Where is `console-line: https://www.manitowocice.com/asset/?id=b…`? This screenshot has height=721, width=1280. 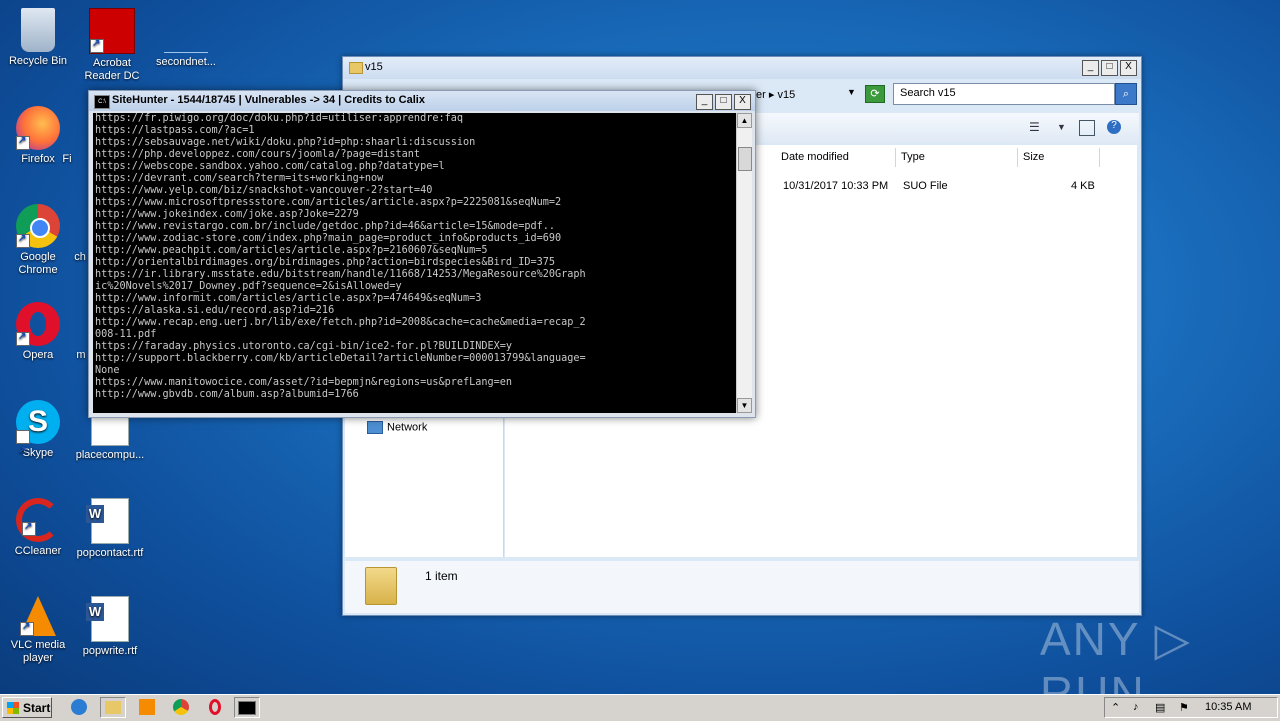 console-line: https://www.manitowocice.com/asset/?id=b… is located at coordinates (304, 382).